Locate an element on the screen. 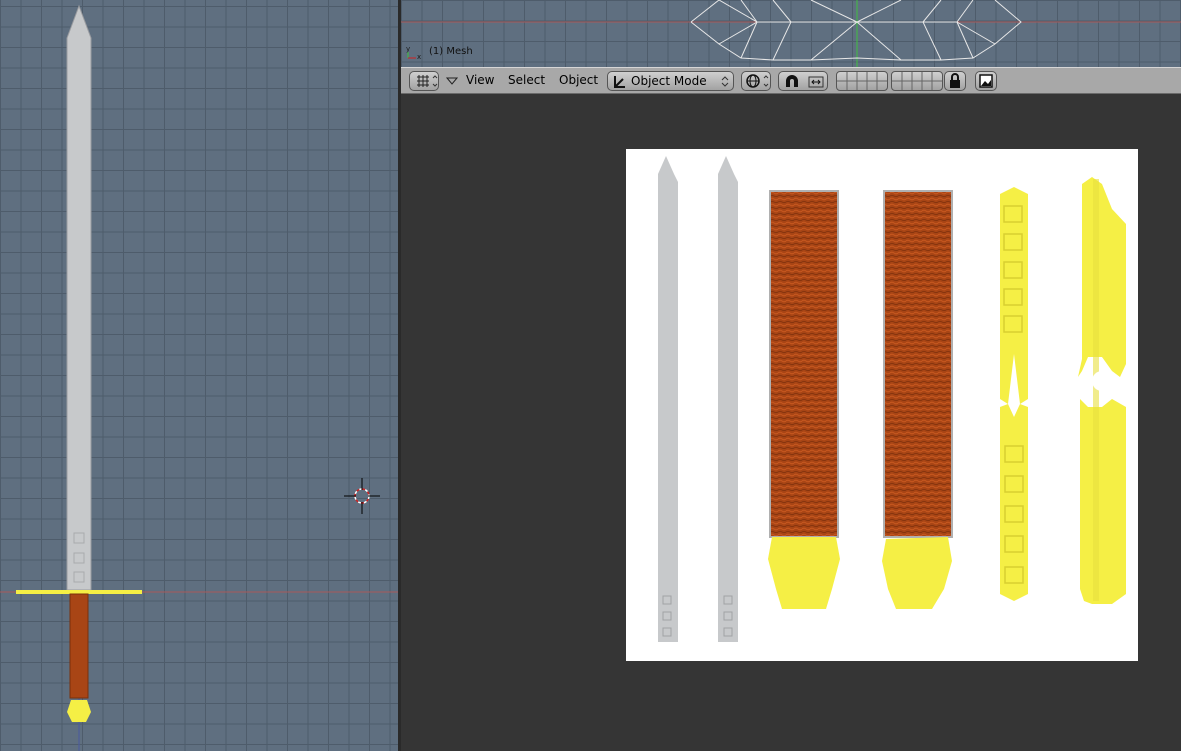  grip is located at coordinates (79, 646).